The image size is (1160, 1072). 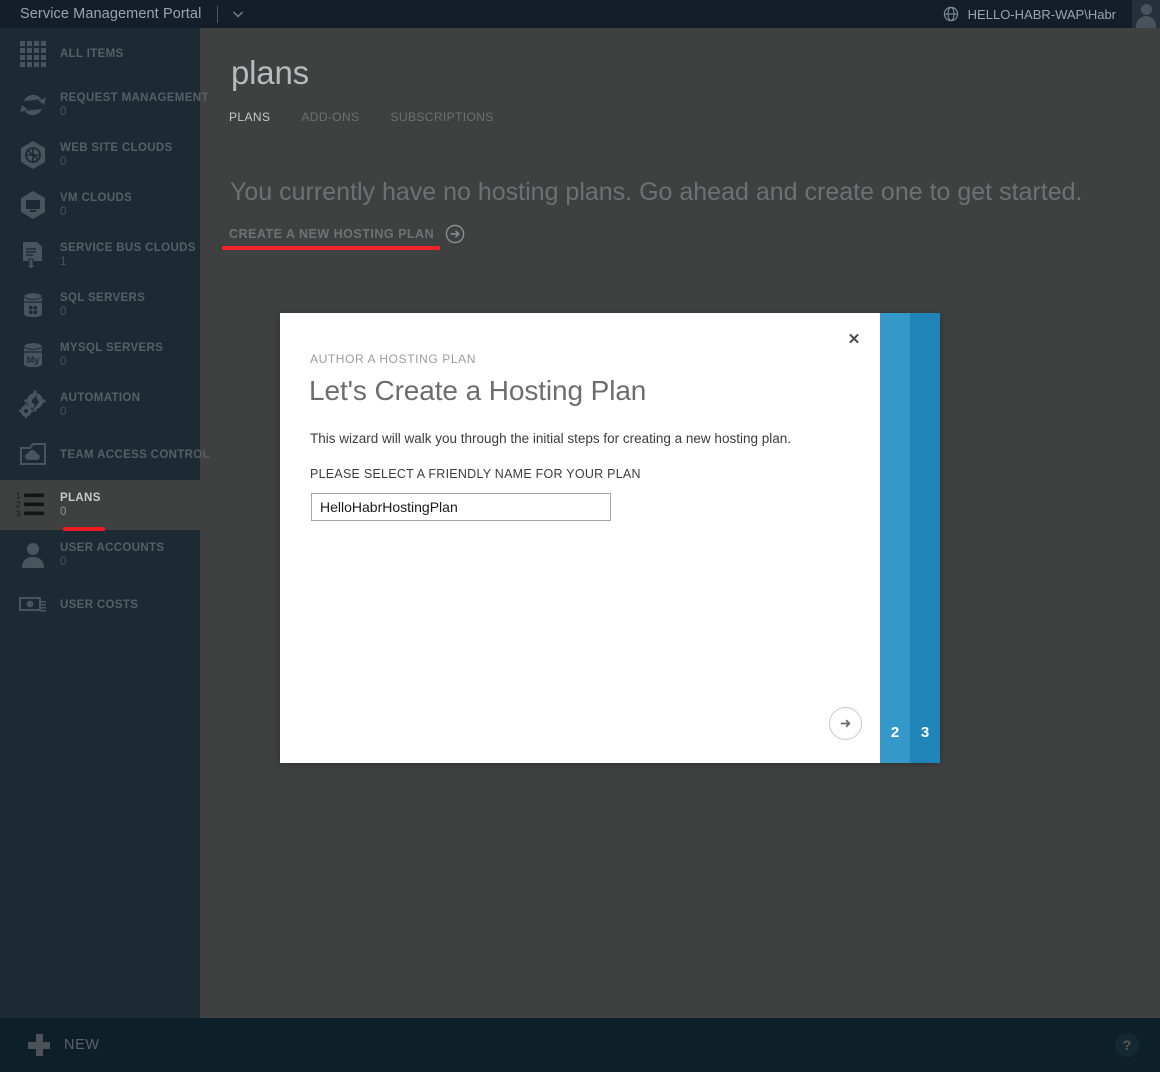 I want to click on sidebar-item-label: ALL ITEMS, so click(x=92, y=54).